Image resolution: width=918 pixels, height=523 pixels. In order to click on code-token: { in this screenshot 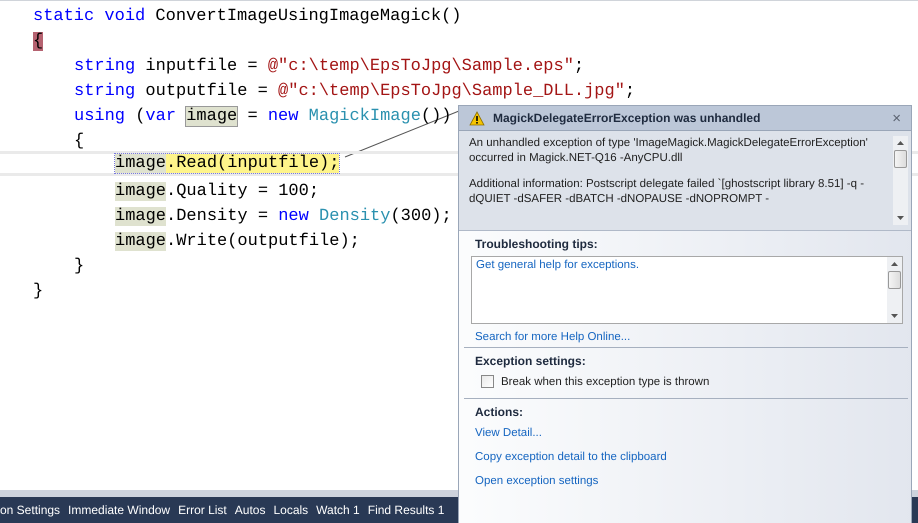, I will do `click(79, 141)`.